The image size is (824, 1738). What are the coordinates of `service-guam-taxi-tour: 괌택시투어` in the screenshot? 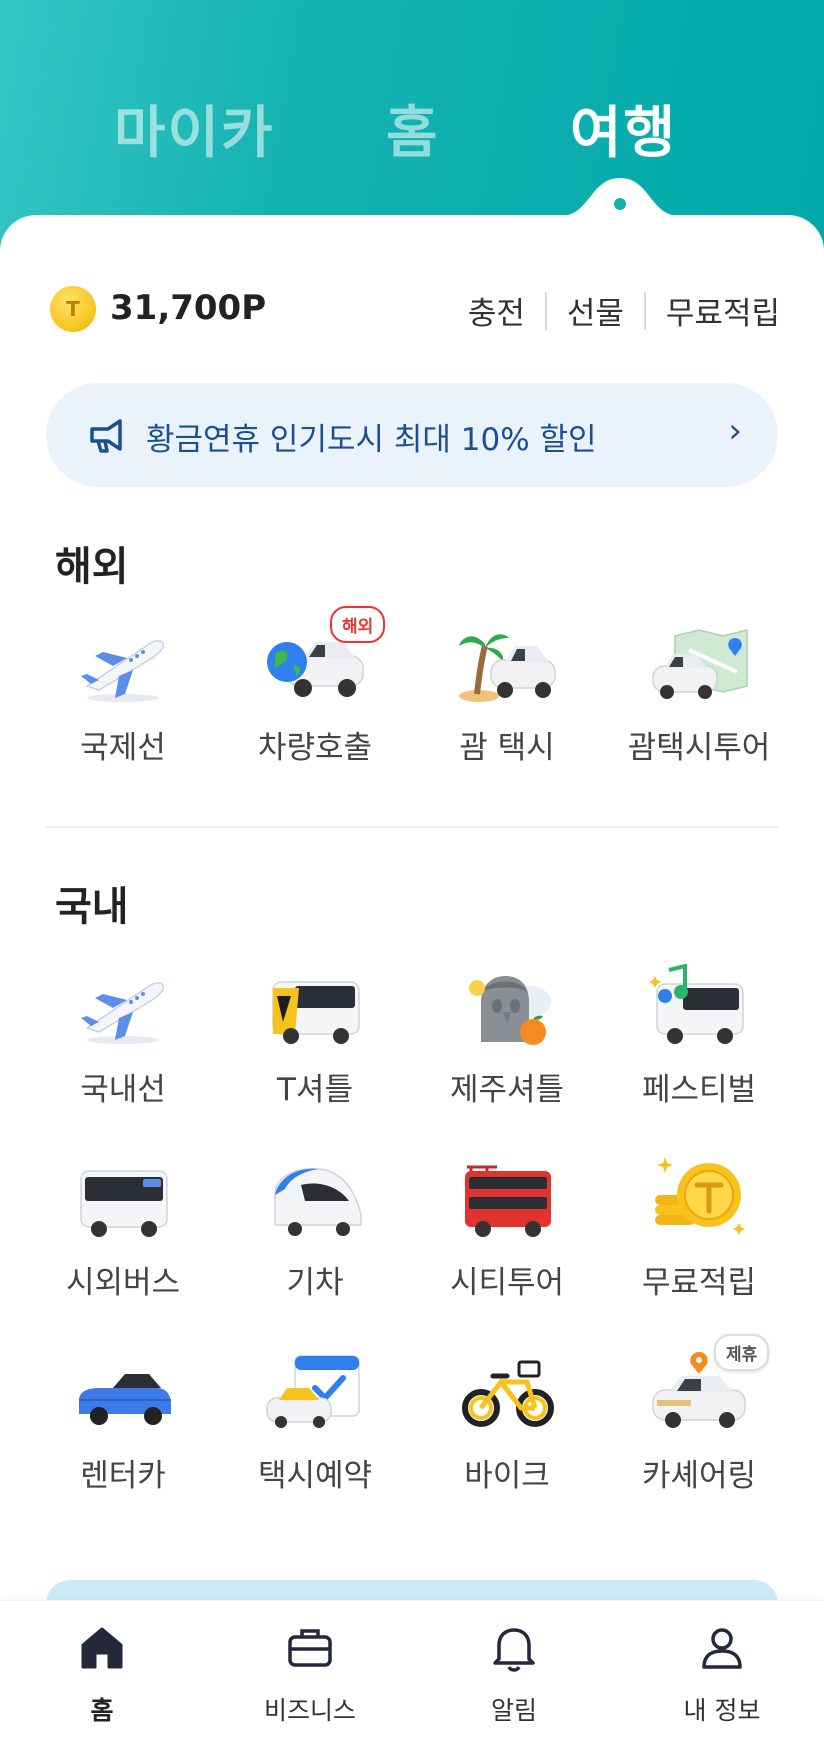 It's located at (699, 700).